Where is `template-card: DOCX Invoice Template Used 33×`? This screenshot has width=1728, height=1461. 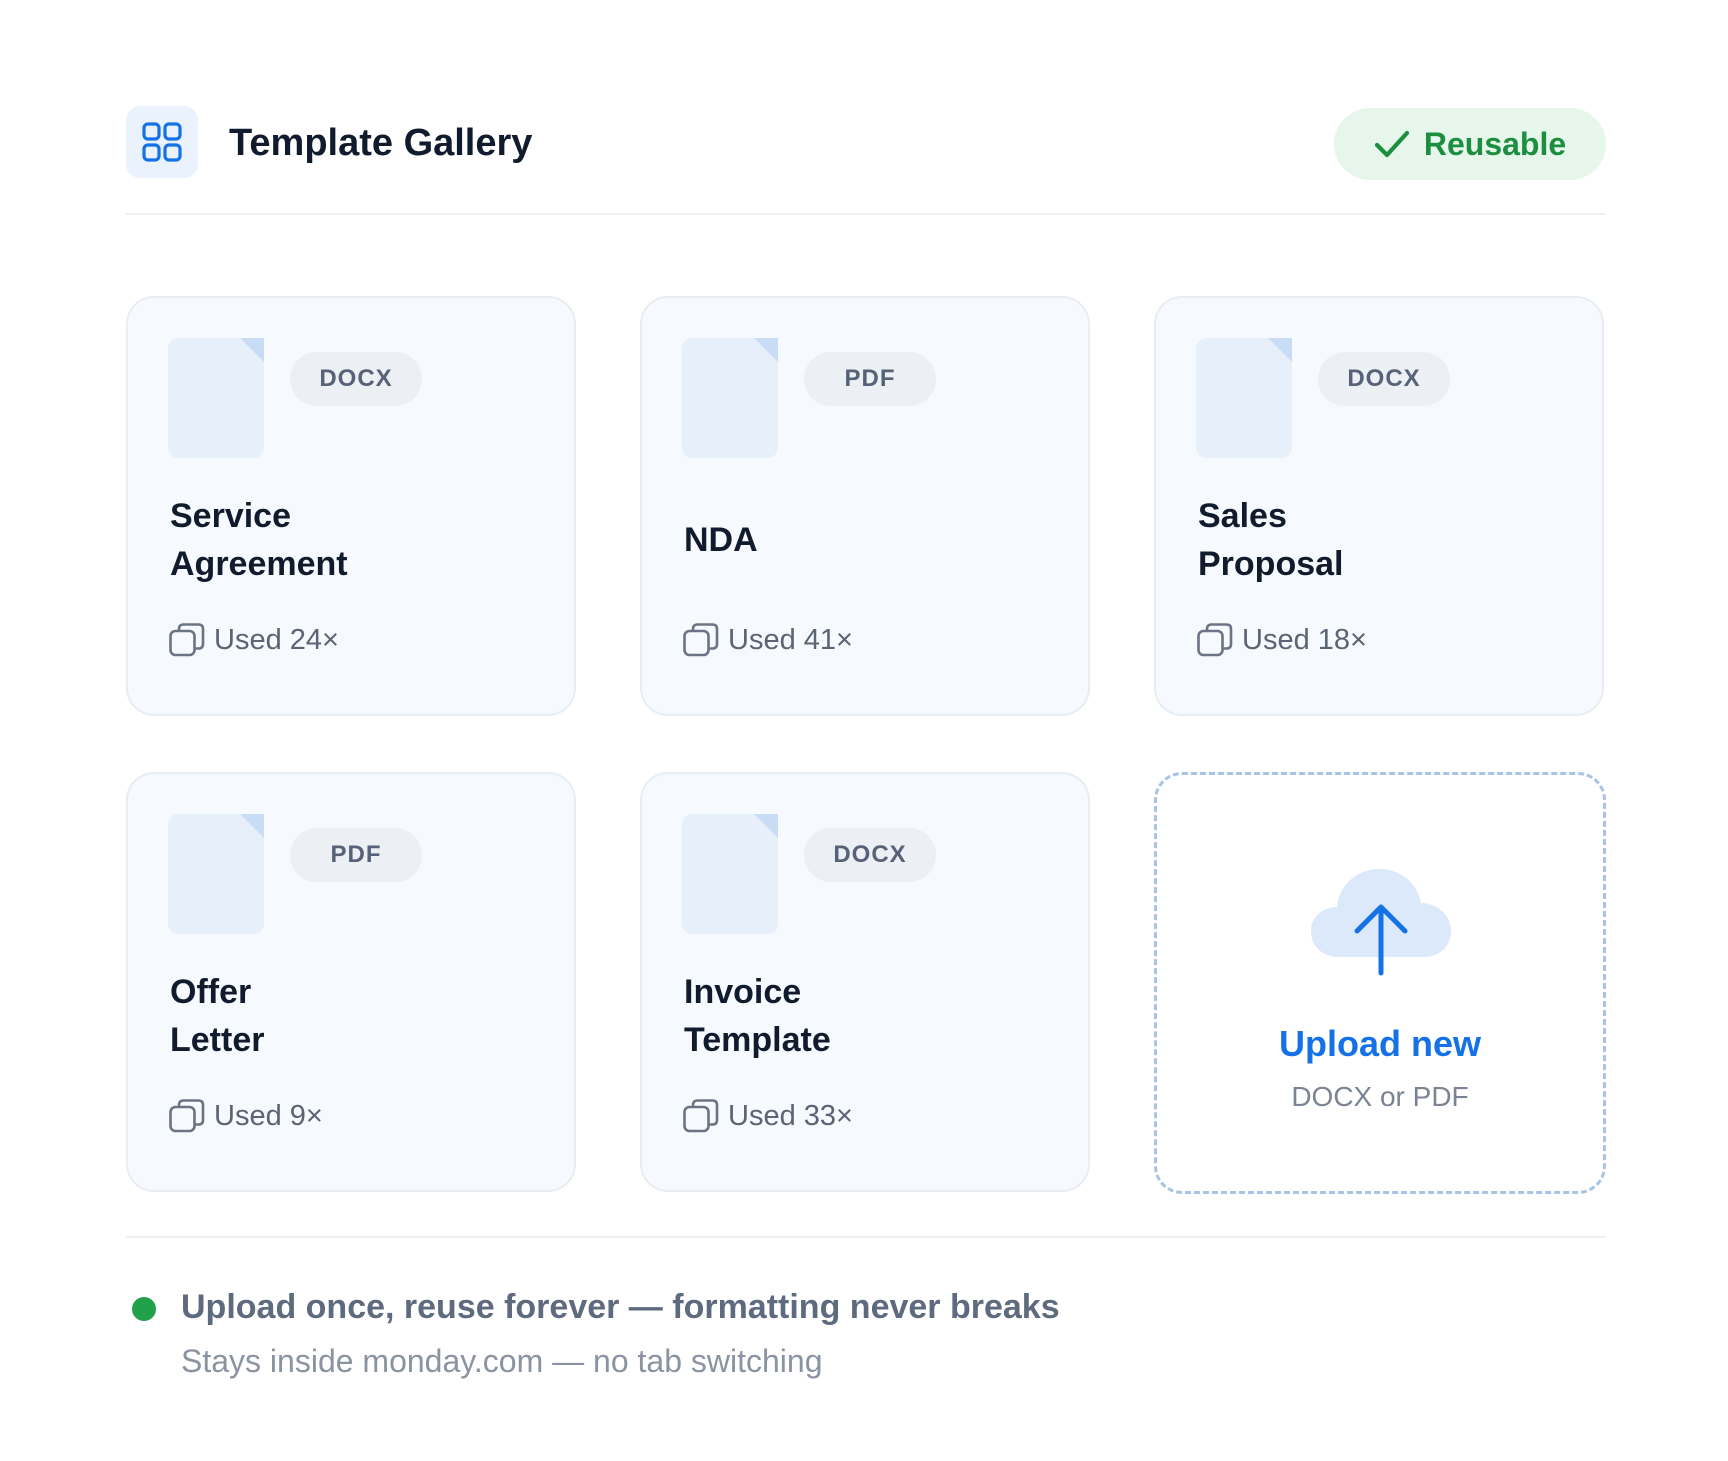 template-card: DOCX Invoice Template Used 33× is located at coordinates (865, 982).